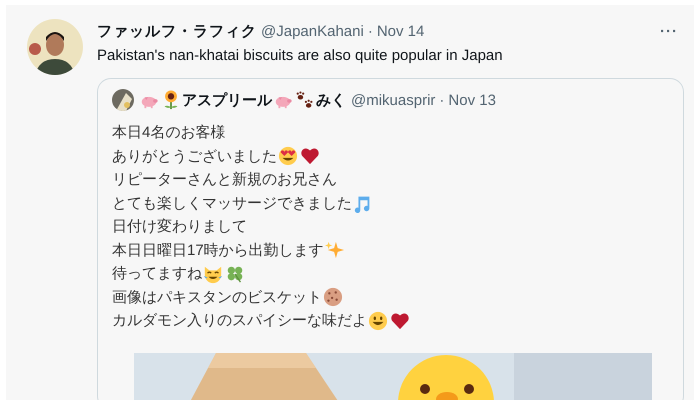  What do you see at coordinates (672, 31) in the screenshot?
I see `more-options-button: ···` at bounding box center [672, 31].